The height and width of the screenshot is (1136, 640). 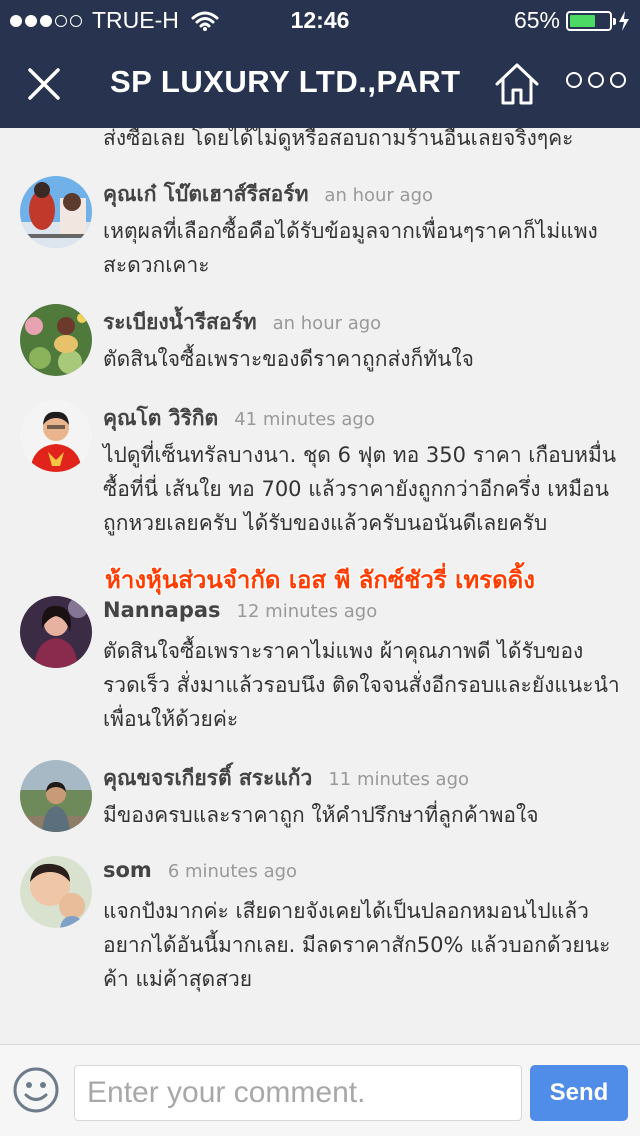 I want to click on comment-author: ระเบียงน้ำรีสอร์ท, so click(x=180, y=322).